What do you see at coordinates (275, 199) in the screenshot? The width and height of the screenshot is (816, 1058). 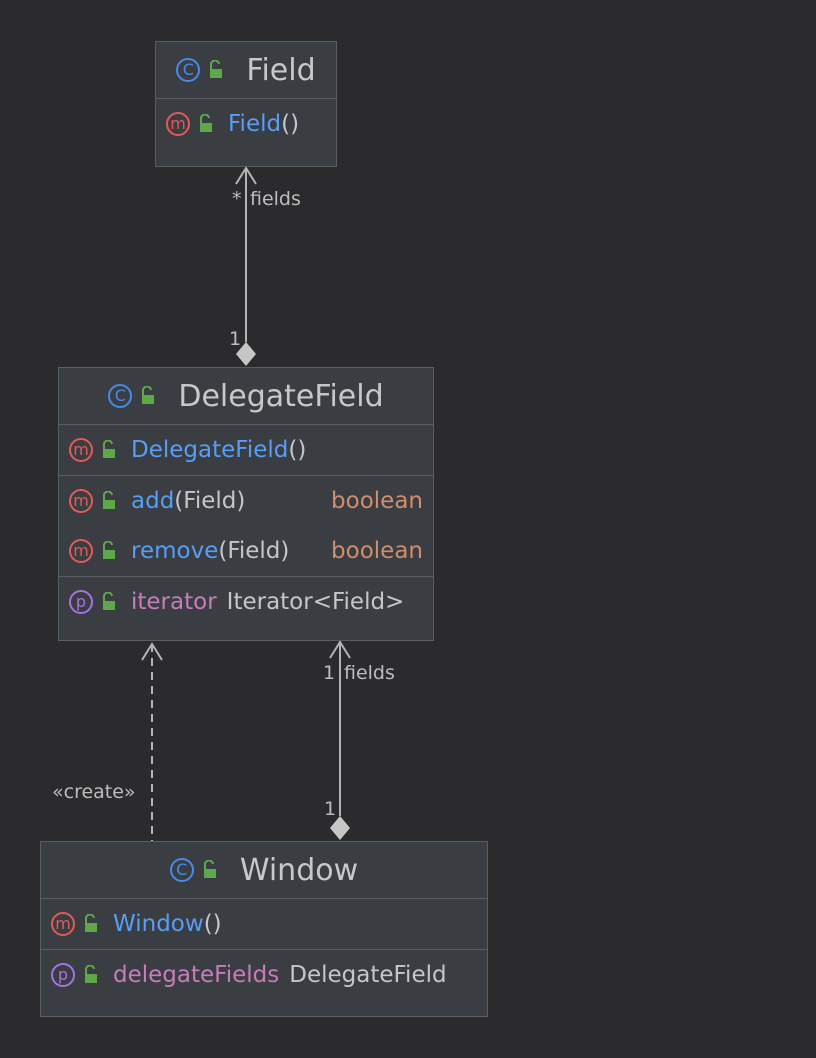 I see `role-fields-label: fields` at bounding box center [275, 199].